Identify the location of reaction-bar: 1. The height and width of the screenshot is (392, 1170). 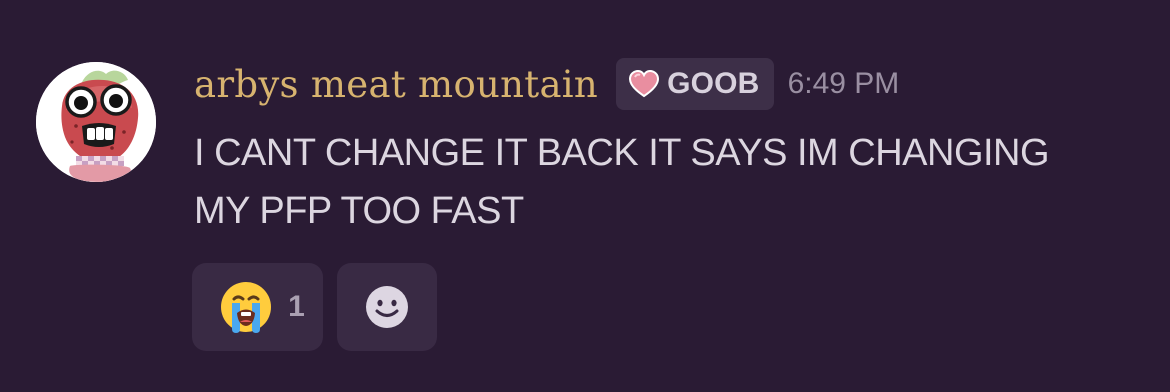
(314, 307).